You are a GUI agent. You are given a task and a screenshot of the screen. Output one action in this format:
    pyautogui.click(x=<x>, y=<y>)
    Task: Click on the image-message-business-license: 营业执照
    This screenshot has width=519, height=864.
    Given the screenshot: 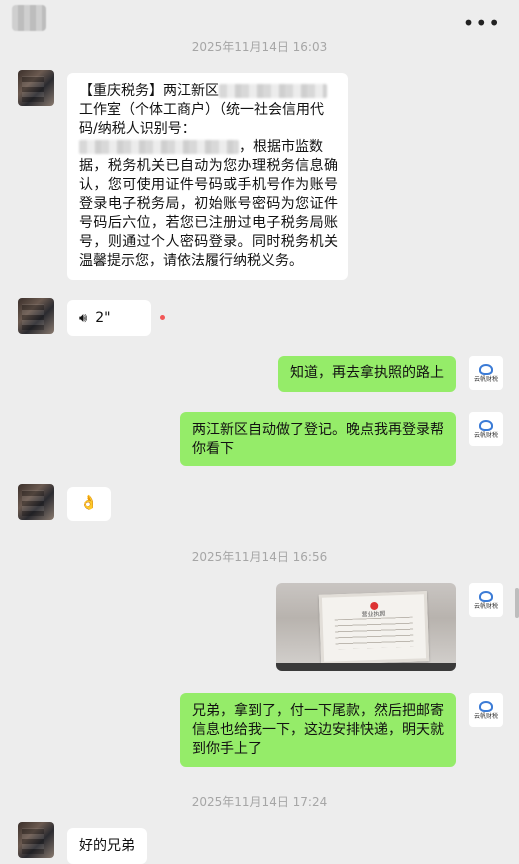 What is the action you would take?
    pyautogui.click(x=366, y=627)
    